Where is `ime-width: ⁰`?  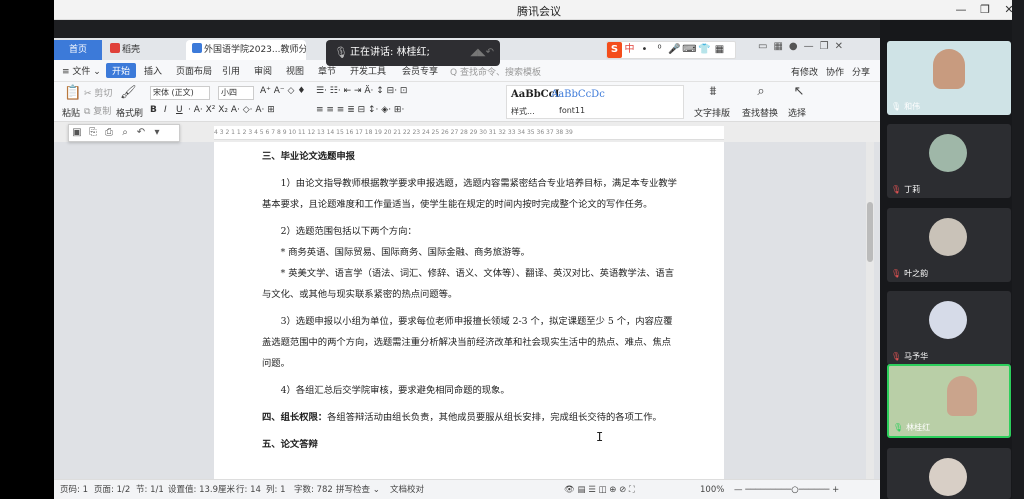 ime-width: ⁰ is located at coordinates (659, 50).